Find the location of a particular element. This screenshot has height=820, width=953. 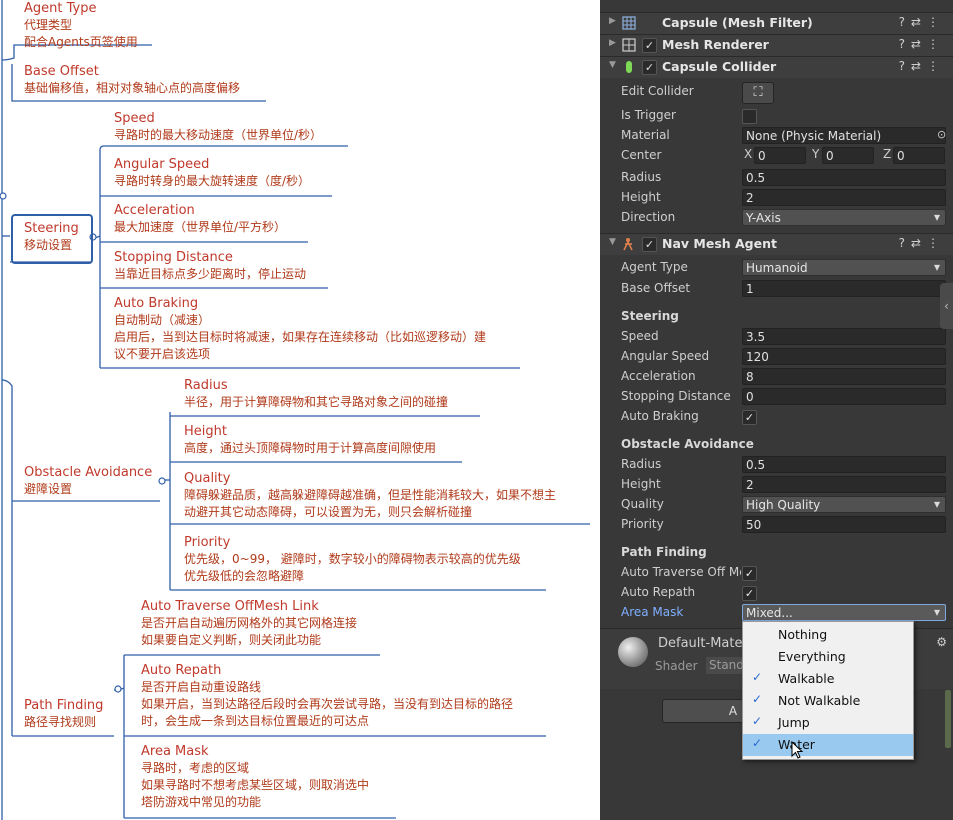

scrollbar-thumb is located at coordinates (948, 719).